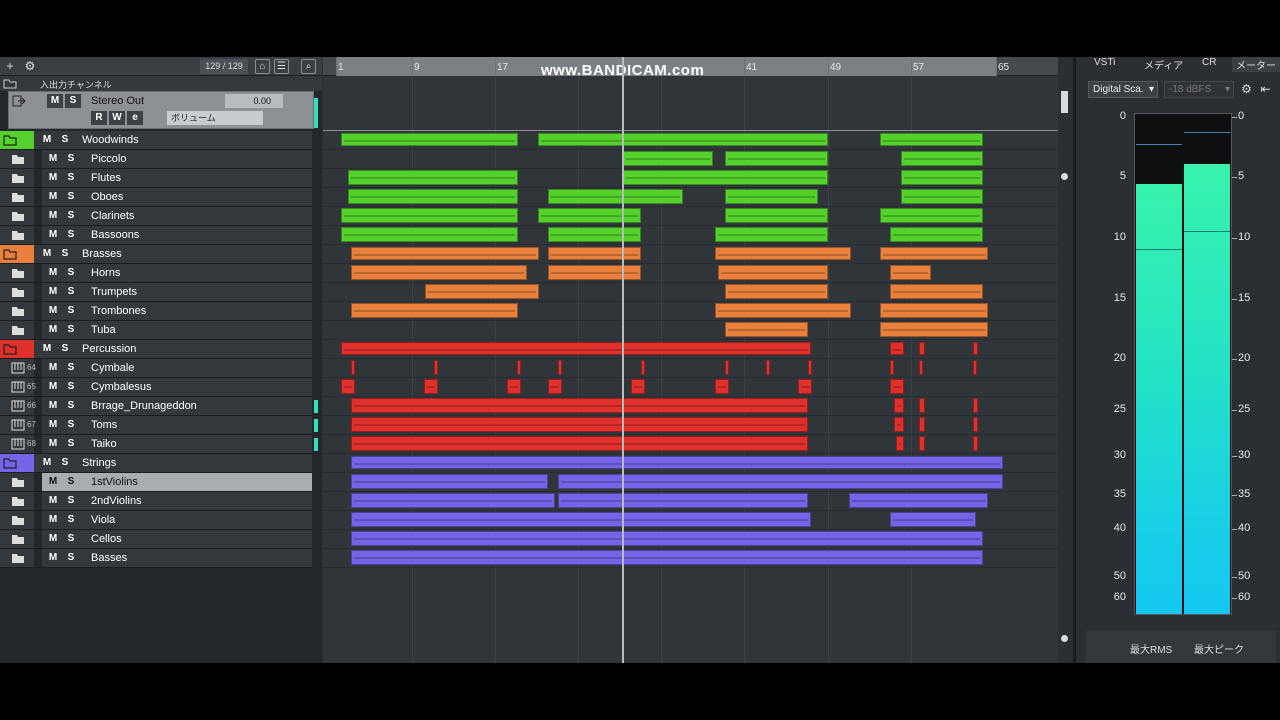  Describe the element at coordinates (117, 118) in the screenshot. I see `write-automation-button: W` at that location.